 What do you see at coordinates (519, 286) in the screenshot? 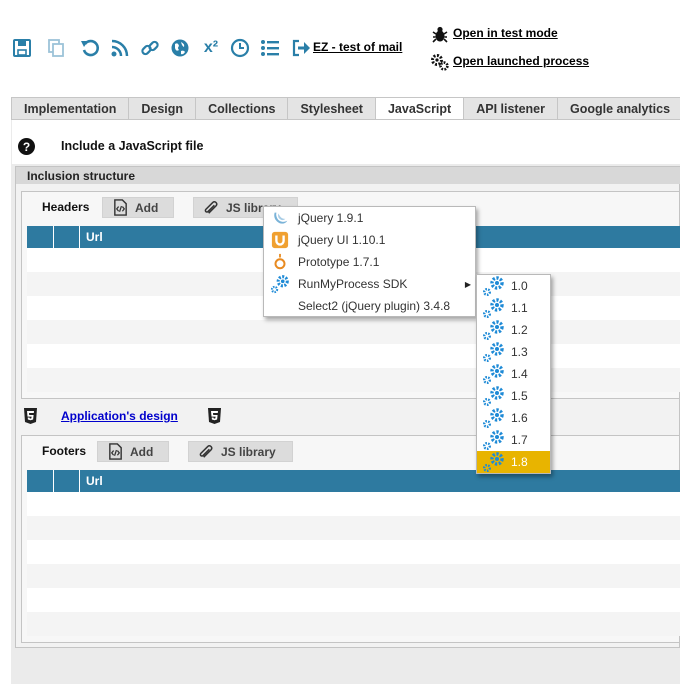
I see `sdk-version-label: 1.0` at bounding box center [519, 286].